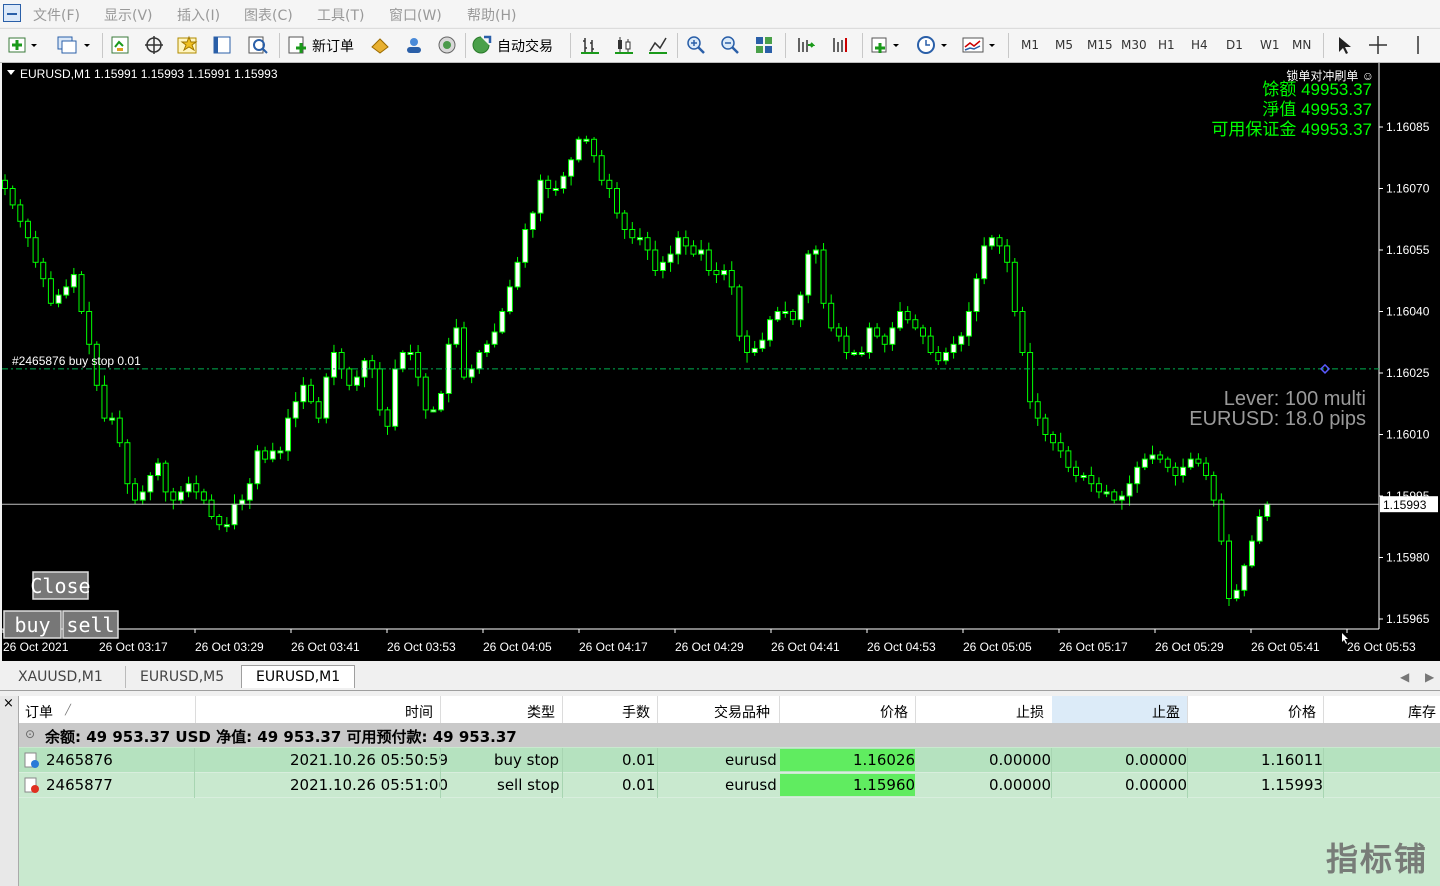 The height and width of the screenshot is (886, 1440). I want to click on chart-shift-icon, so click(840, 45).